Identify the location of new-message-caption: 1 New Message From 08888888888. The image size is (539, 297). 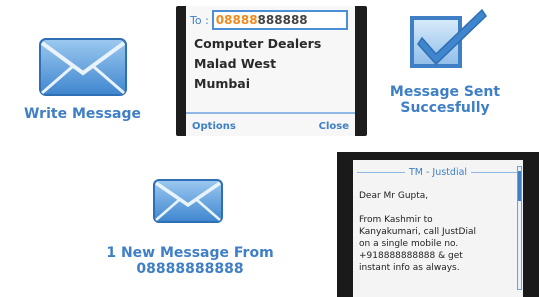
(190, 261).